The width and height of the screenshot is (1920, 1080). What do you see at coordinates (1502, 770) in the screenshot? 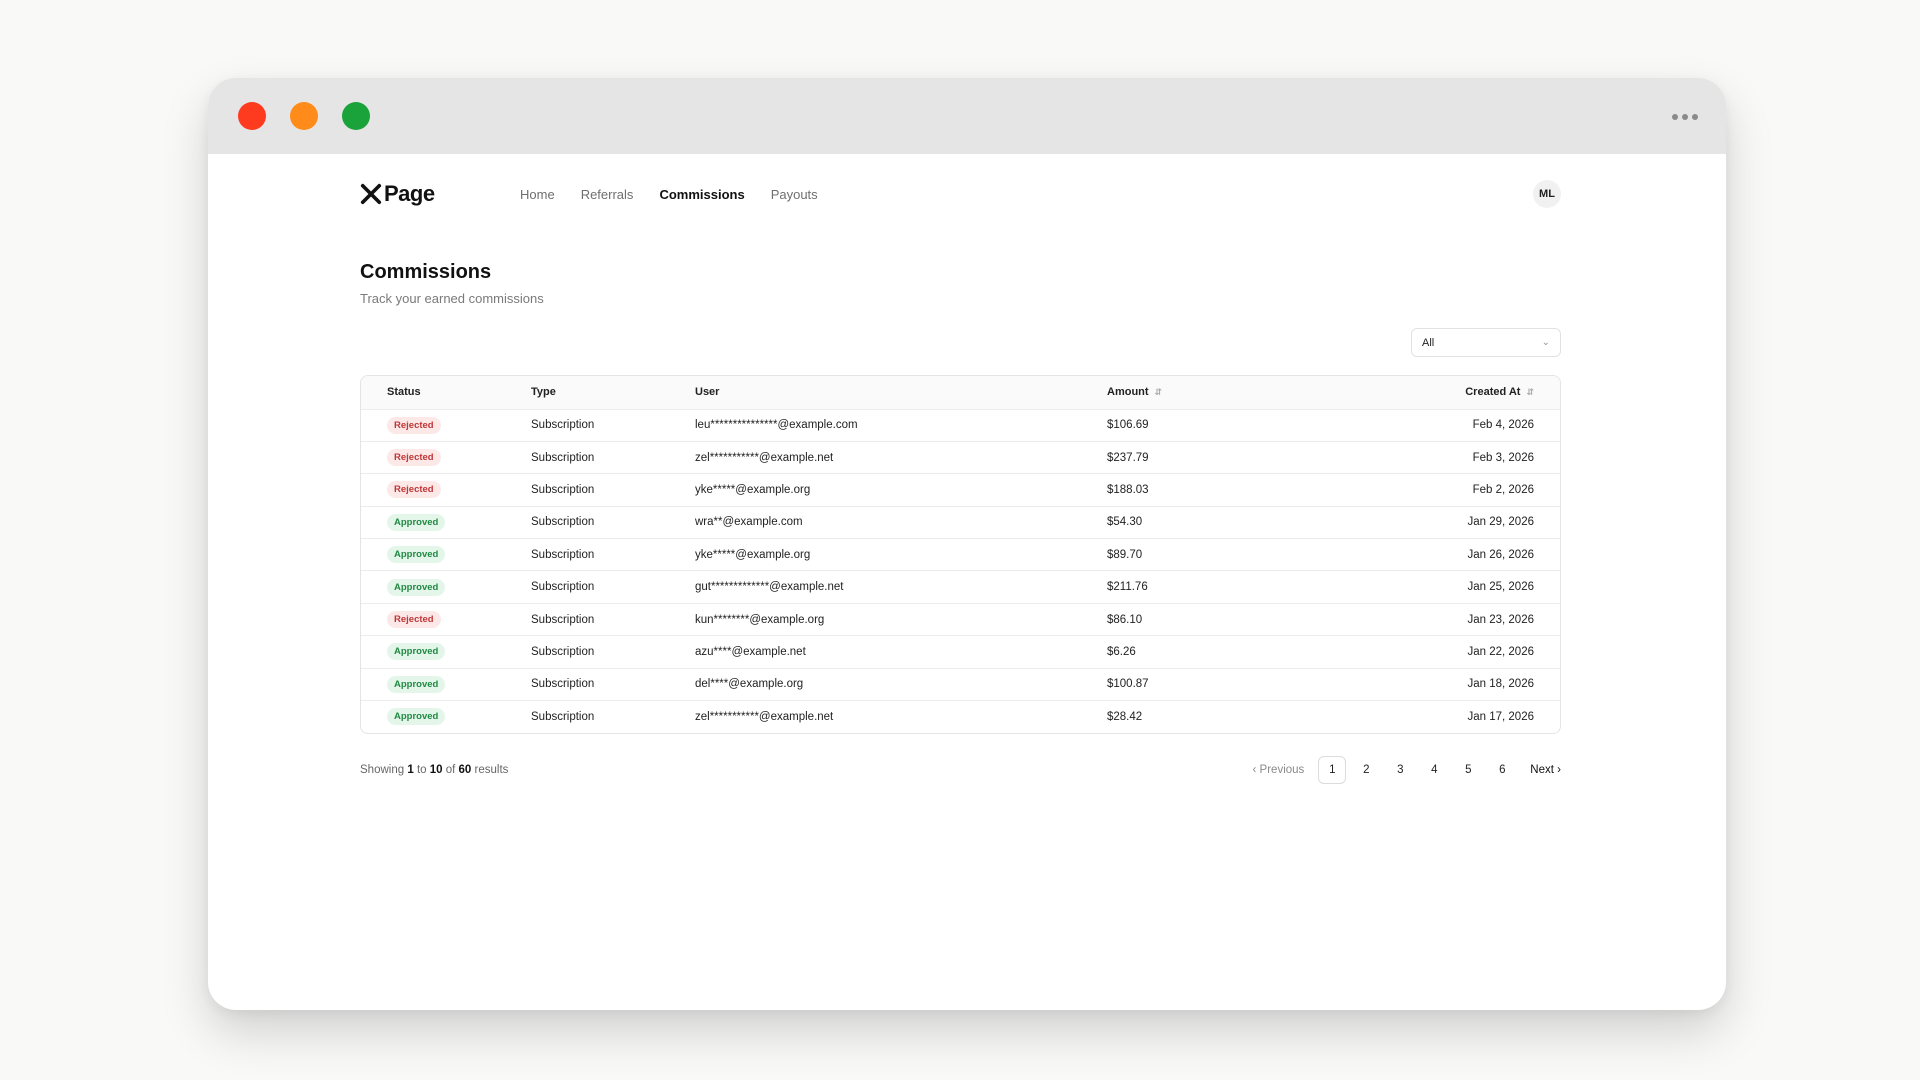
I see `page-button-6: 6` at bounding box center [1502, 770].